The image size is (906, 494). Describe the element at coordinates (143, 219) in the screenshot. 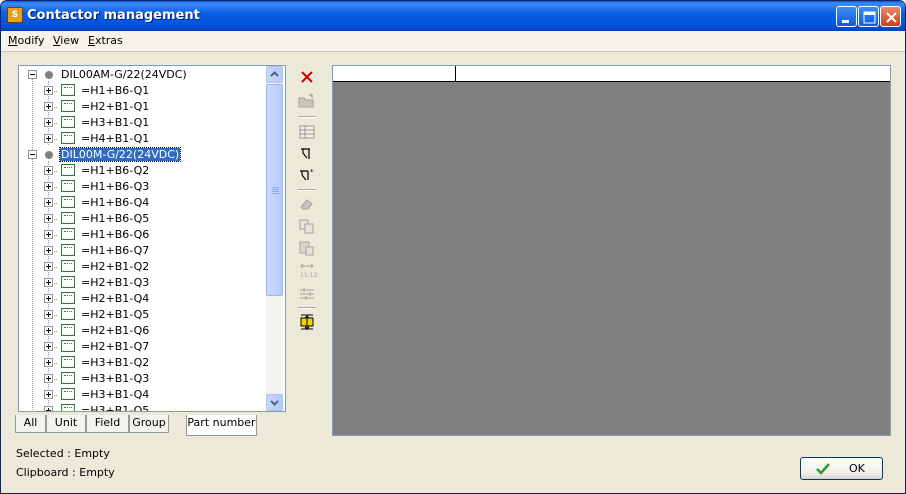

I see `tree-item-row: =H1+B6-Q5` at that location.